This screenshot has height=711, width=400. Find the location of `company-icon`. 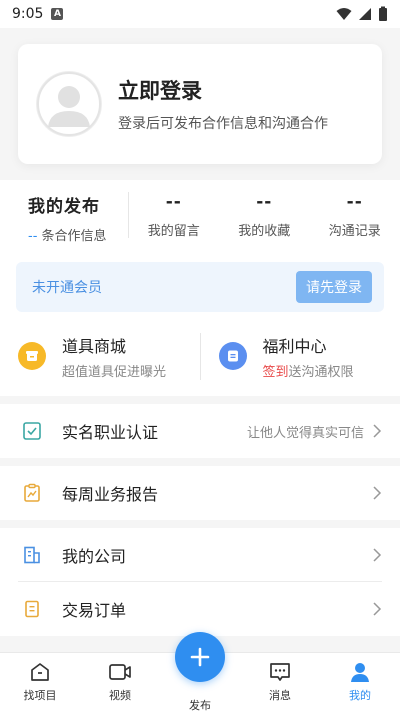

company-icon is located at coordinates (32, 555).